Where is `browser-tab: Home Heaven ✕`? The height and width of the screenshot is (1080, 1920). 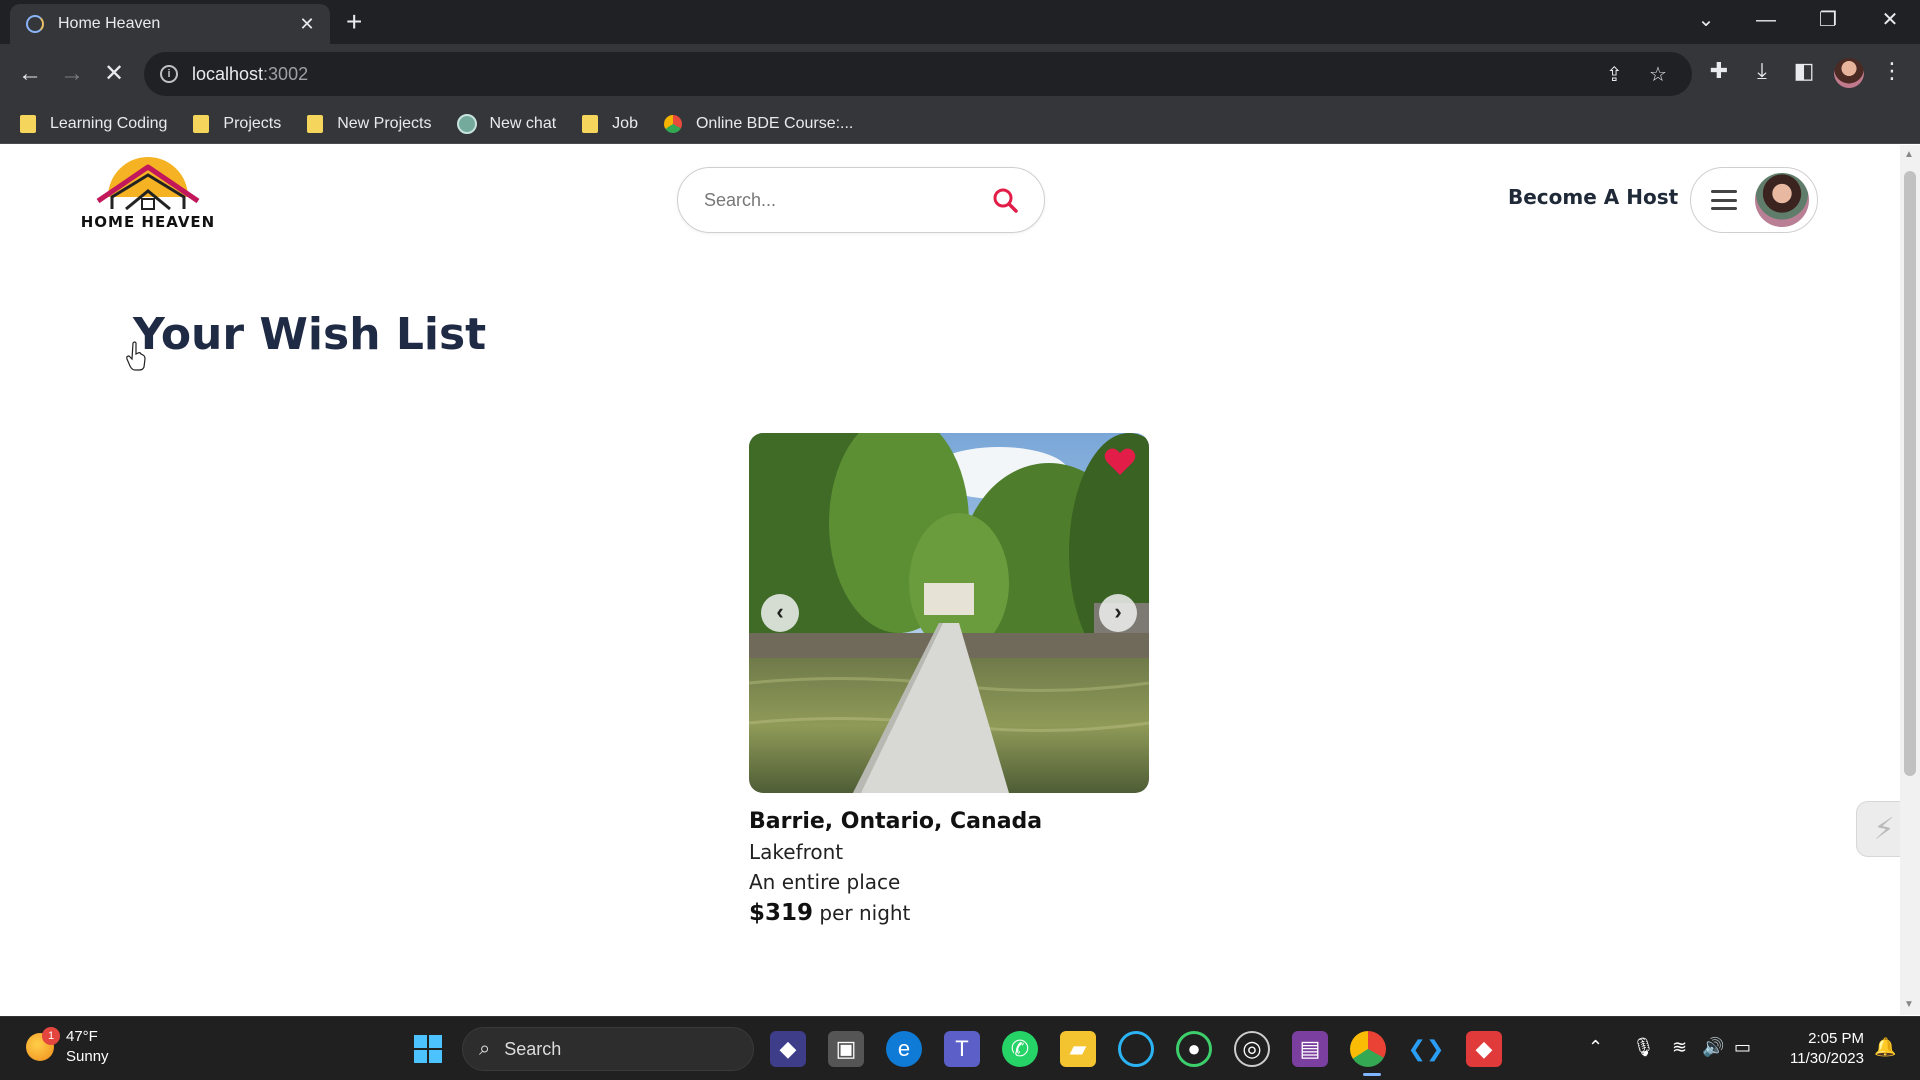
browser-tab: Home Heaven ✕ is located at coordinates (170, 24).